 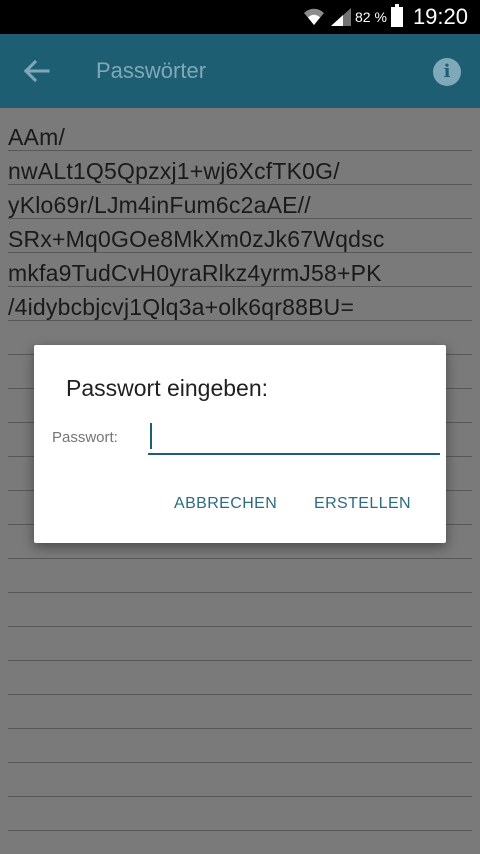 What do you see at coordinates (440, 16) in the screenshot?
I see `clock: 19:20` at bounding box center [440, 16].